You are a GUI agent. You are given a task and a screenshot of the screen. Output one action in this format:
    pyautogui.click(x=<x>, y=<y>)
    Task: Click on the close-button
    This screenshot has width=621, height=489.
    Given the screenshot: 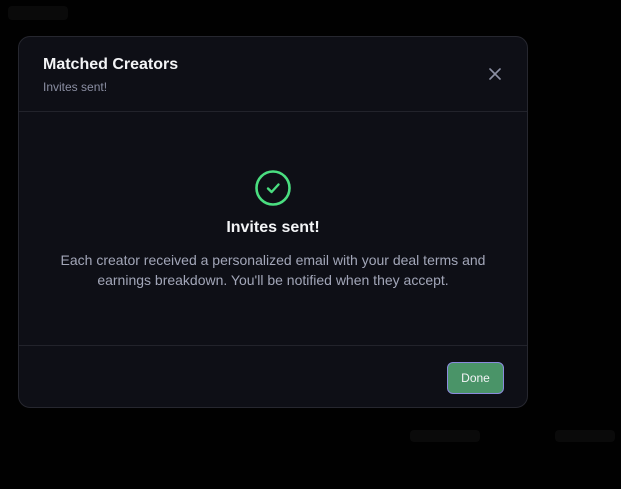 What is the action you would take?
    pyautogui.click(x=495, y=74)
    